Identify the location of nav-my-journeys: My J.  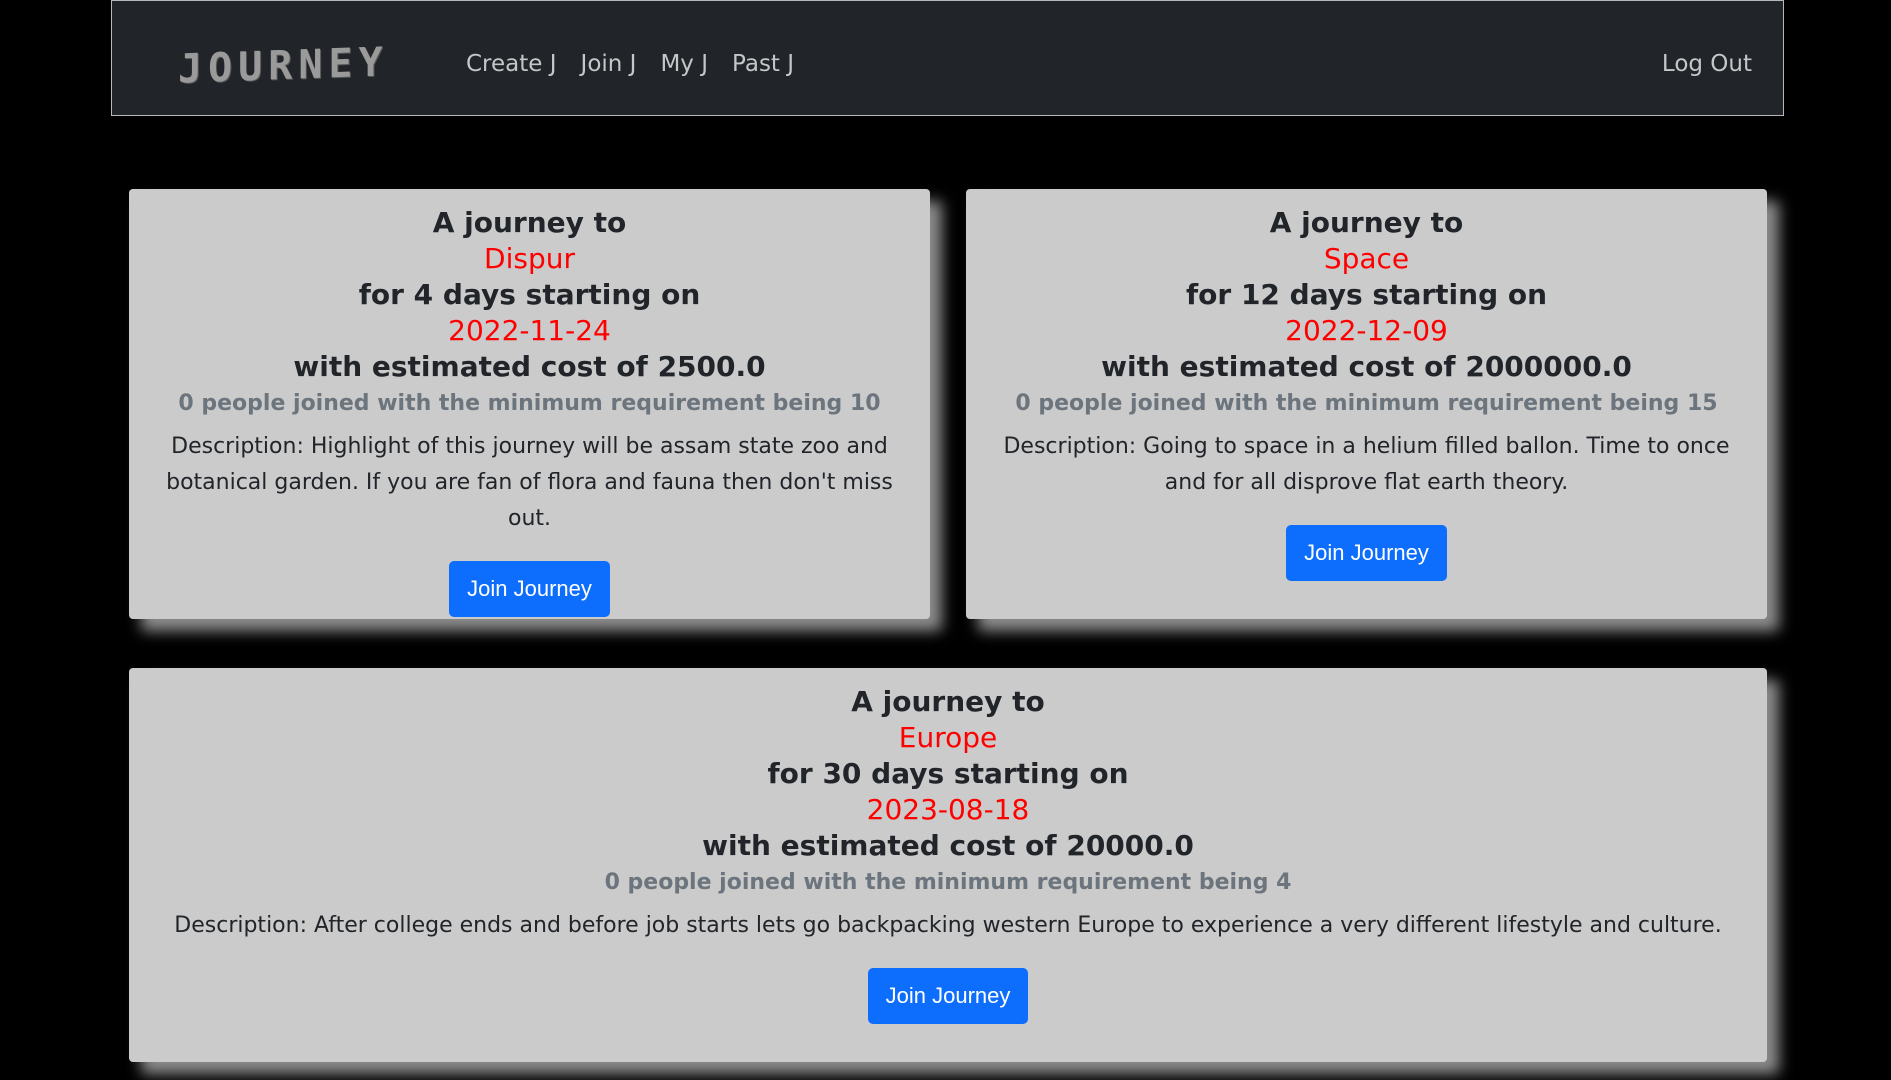
(684, 64).